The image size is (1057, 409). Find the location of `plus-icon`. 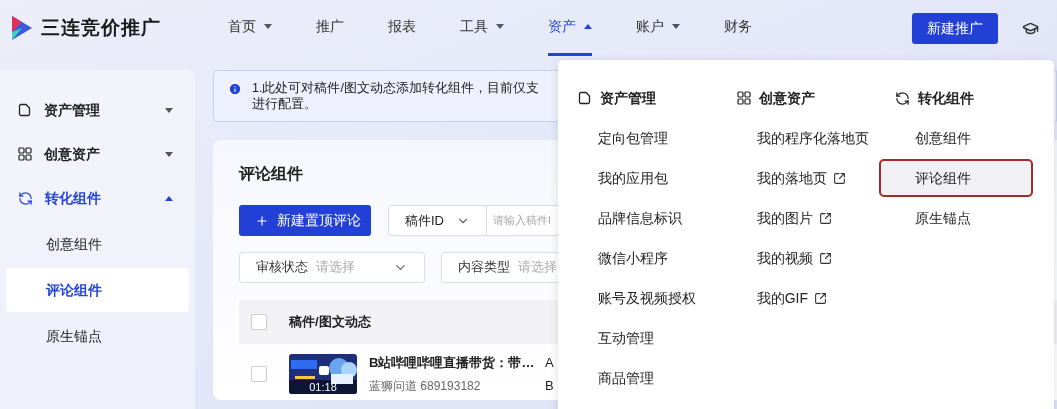

plus-icon is located at coordinates (262, 220).